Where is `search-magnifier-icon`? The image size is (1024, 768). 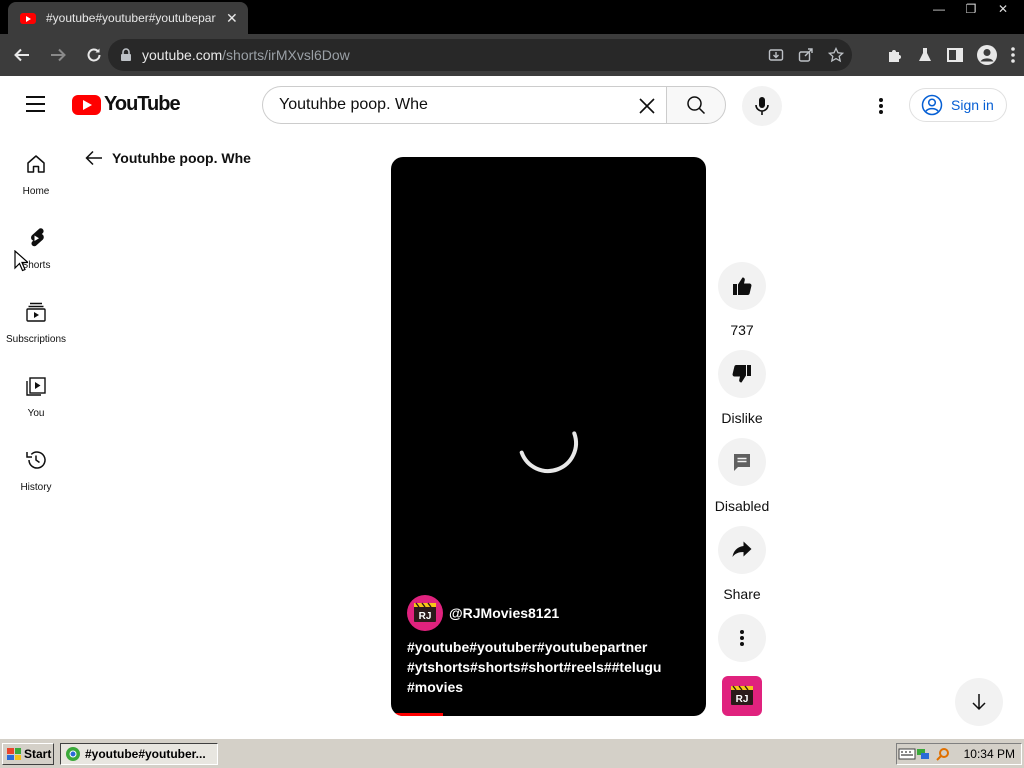
search-magnifier-icon is located at coordinates (942, 754).